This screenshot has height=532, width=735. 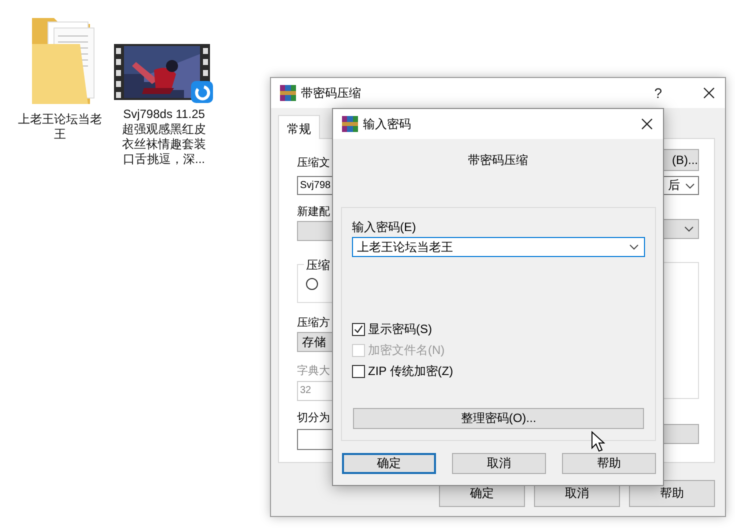 What do you see at coordinates (299, 127) in the screenshot?
I see `tab: 常规` at bounding box center [299, 127].